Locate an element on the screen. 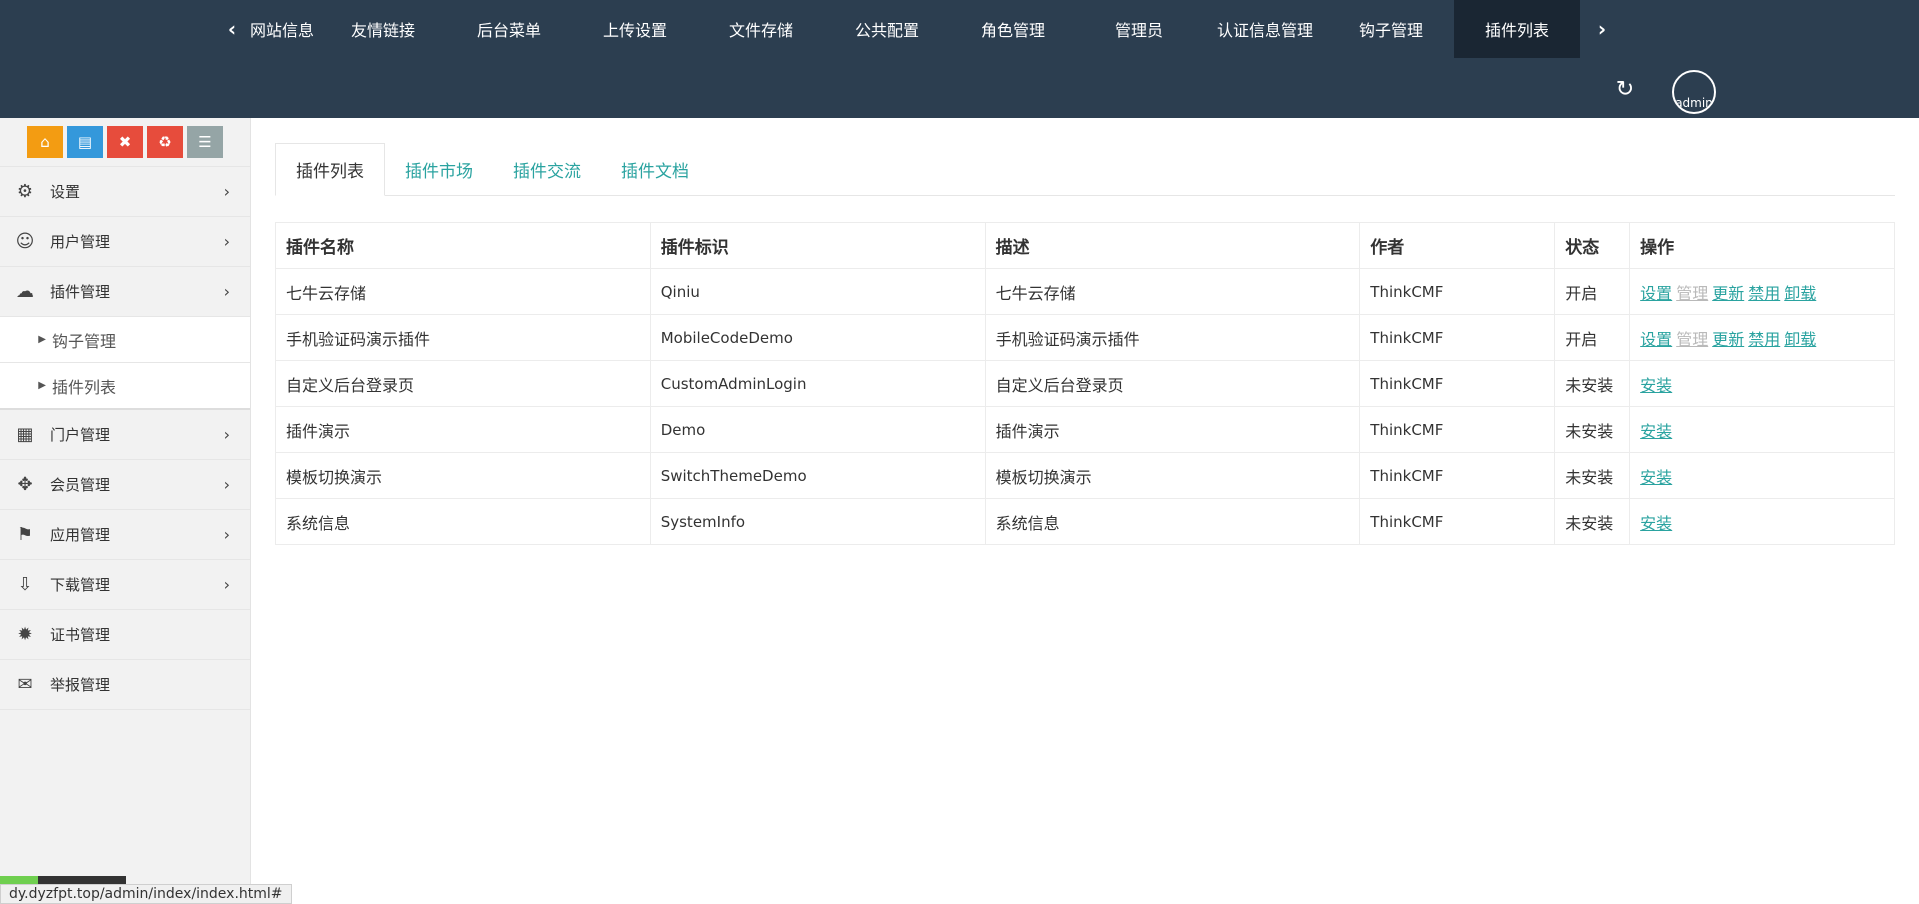 This screenshot has width=1919, height=904. envelope-open-icon: ✉ is located at coordinates (25, 684).